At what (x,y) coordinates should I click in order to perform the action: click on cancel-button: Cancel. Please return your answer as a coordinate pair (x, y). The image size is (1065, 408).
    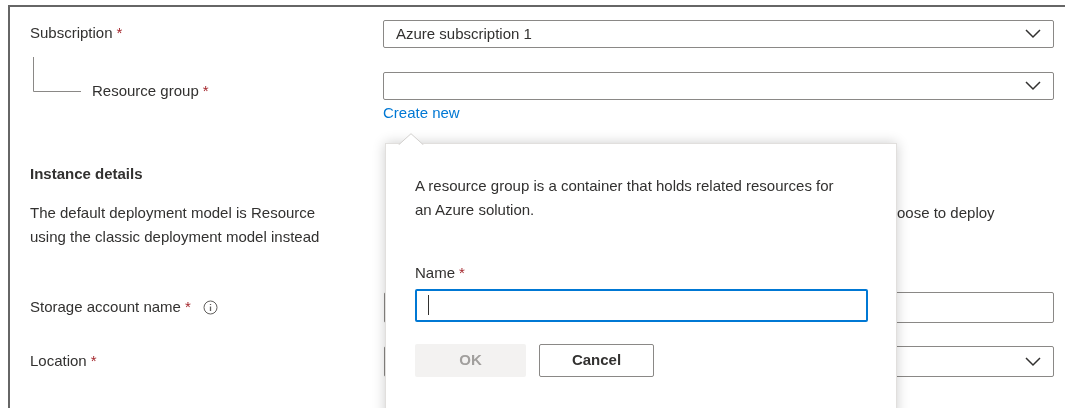
    Looking at the image, I should click on (596, 360).